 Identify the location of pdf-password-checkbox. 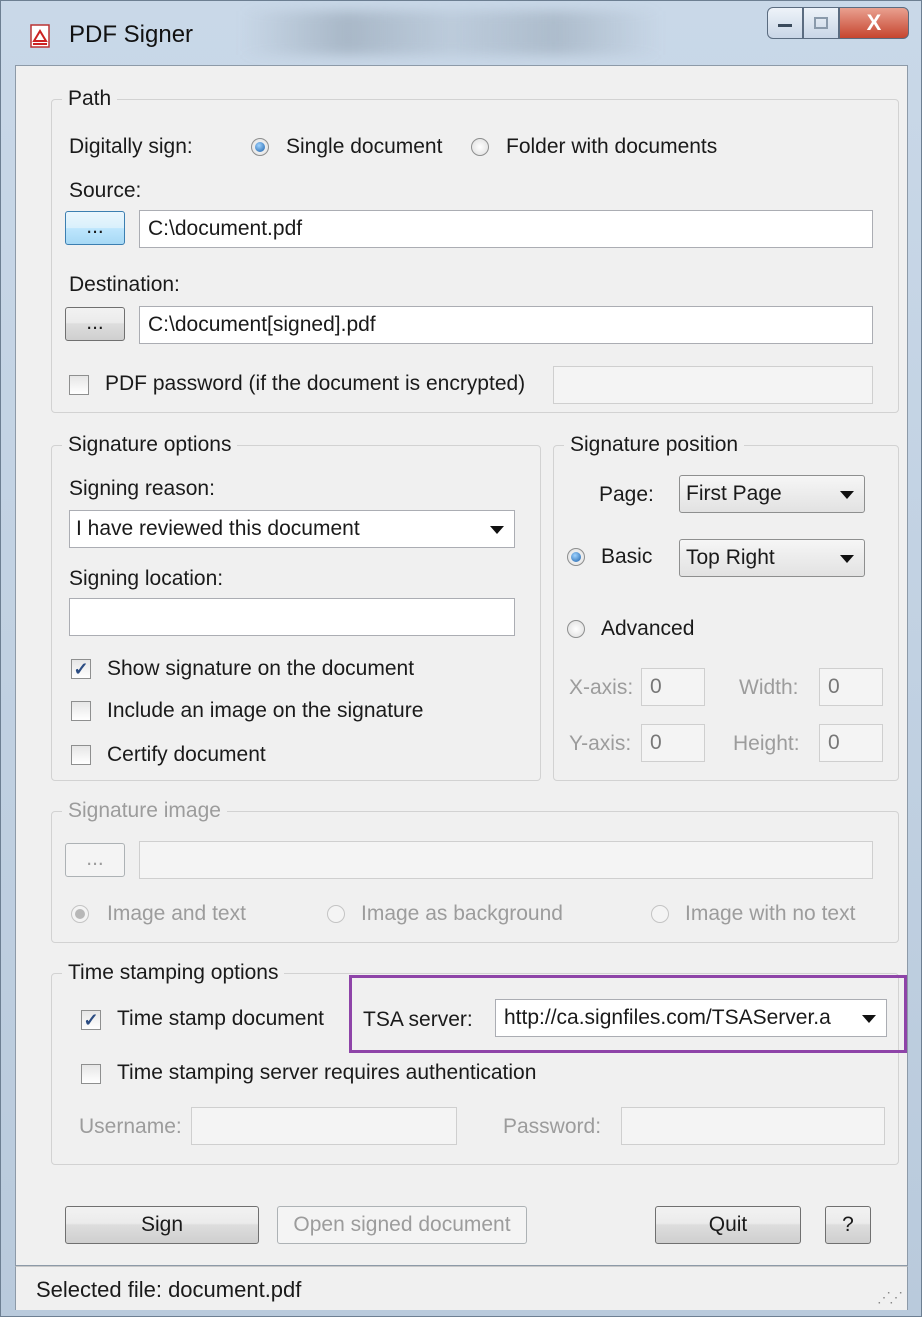
(79, 385).